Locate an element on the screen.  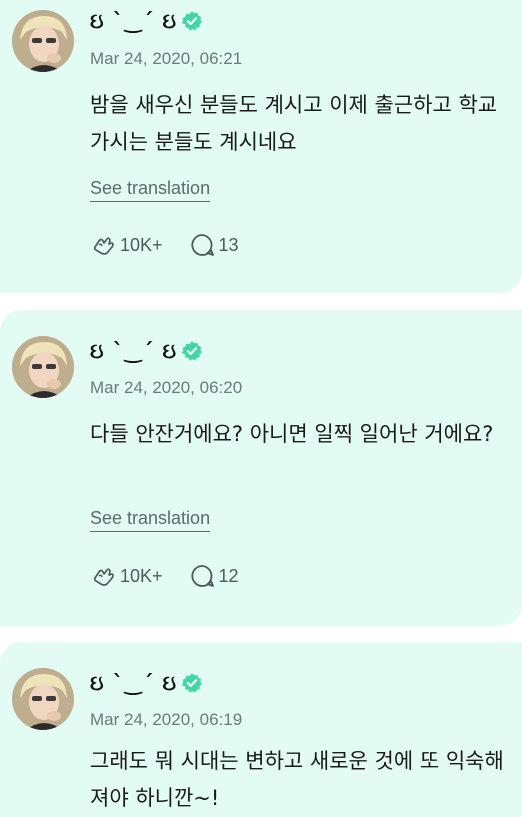
comment-button: 13 is located at coordinates (214, 245).